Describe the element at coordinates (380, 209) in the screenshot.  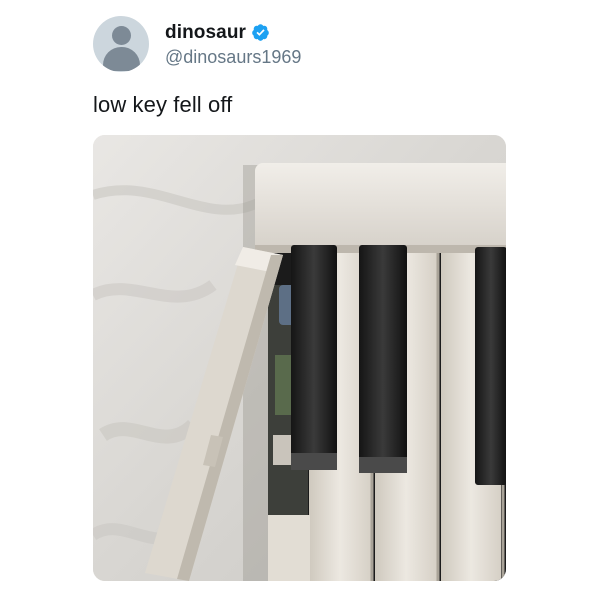
I see `keyboard-case` at that location.